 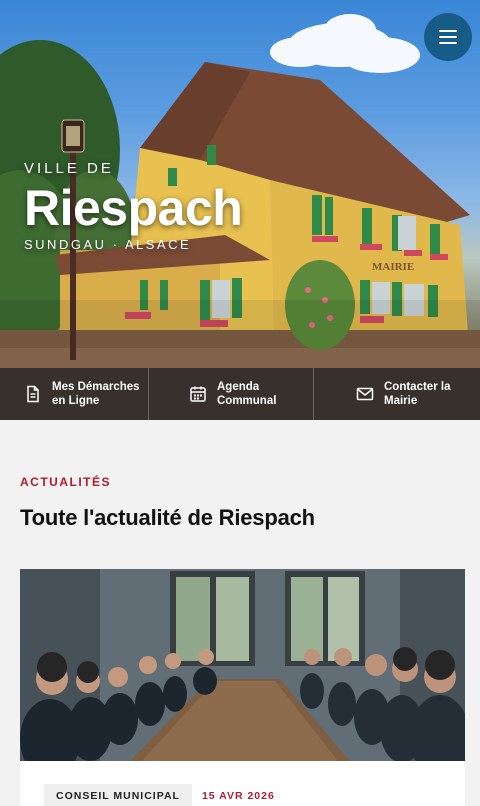 I want to click on news-card-meta: CONSEIL MUNICIPAL 15 AVR 2026, so click(x=159, y=795).